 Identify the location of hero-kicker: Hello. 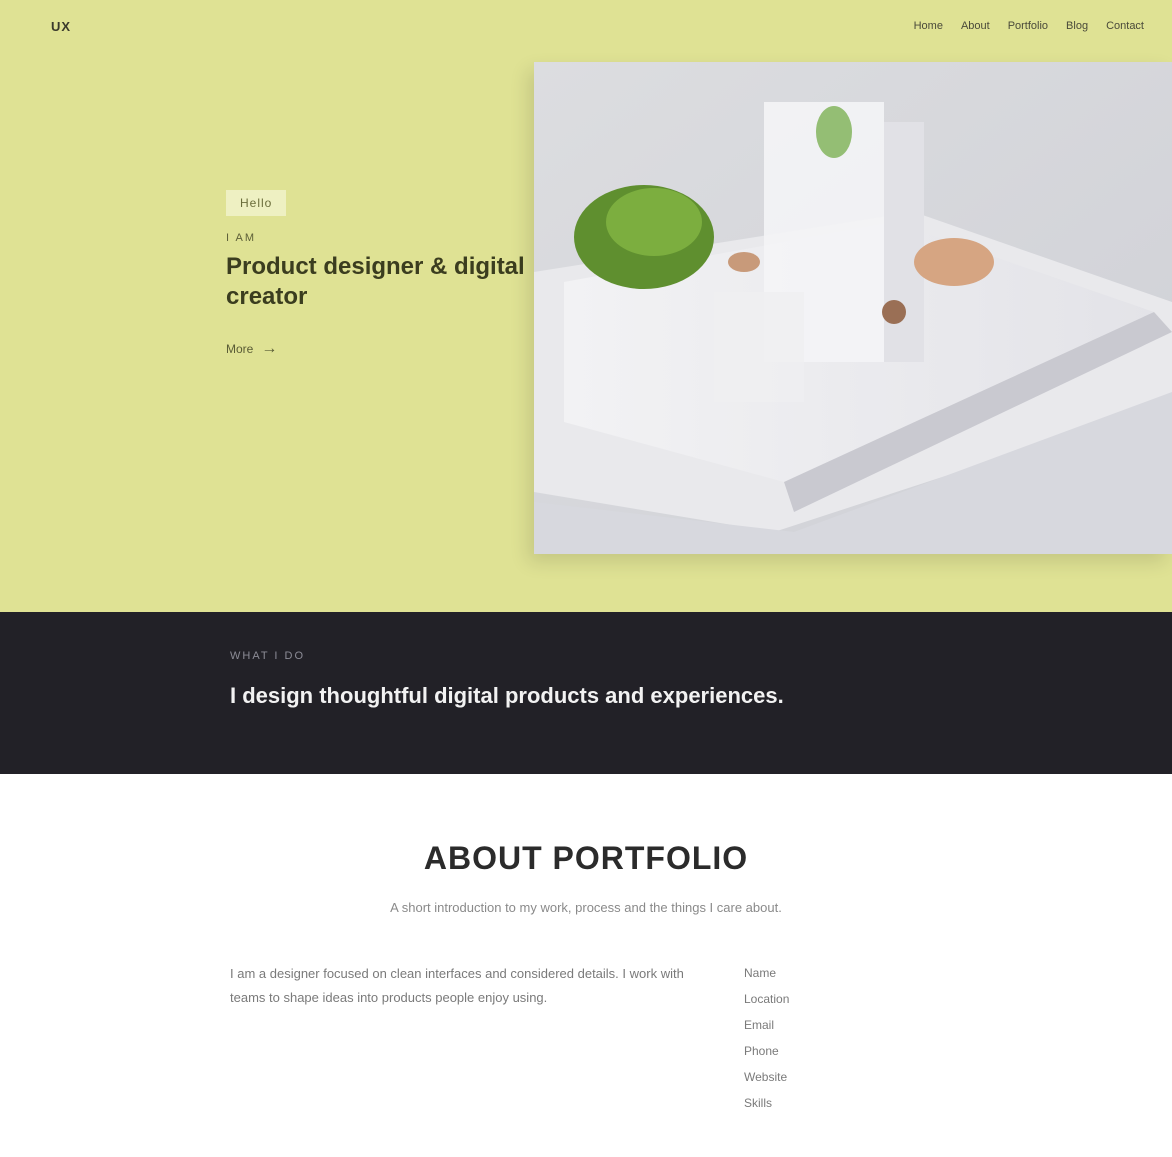
(256, 203).